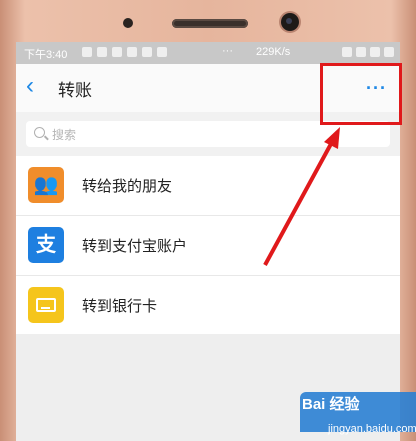 The image size is (416, 441). Describe the element at coordinates (331, 404) in the screenshot. I see `watermark-text: Bai 经验` at that location.